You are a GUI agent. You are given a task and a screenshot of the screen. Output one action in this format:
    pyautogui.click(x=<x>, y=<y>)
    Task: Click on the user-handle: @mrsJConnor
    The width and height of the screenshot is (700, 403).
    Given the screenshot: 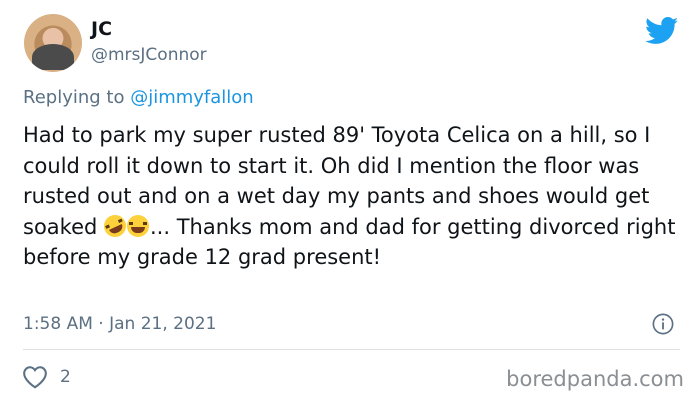 What is the action you would take?
    pyautogui.click(x=149, y=55)
    